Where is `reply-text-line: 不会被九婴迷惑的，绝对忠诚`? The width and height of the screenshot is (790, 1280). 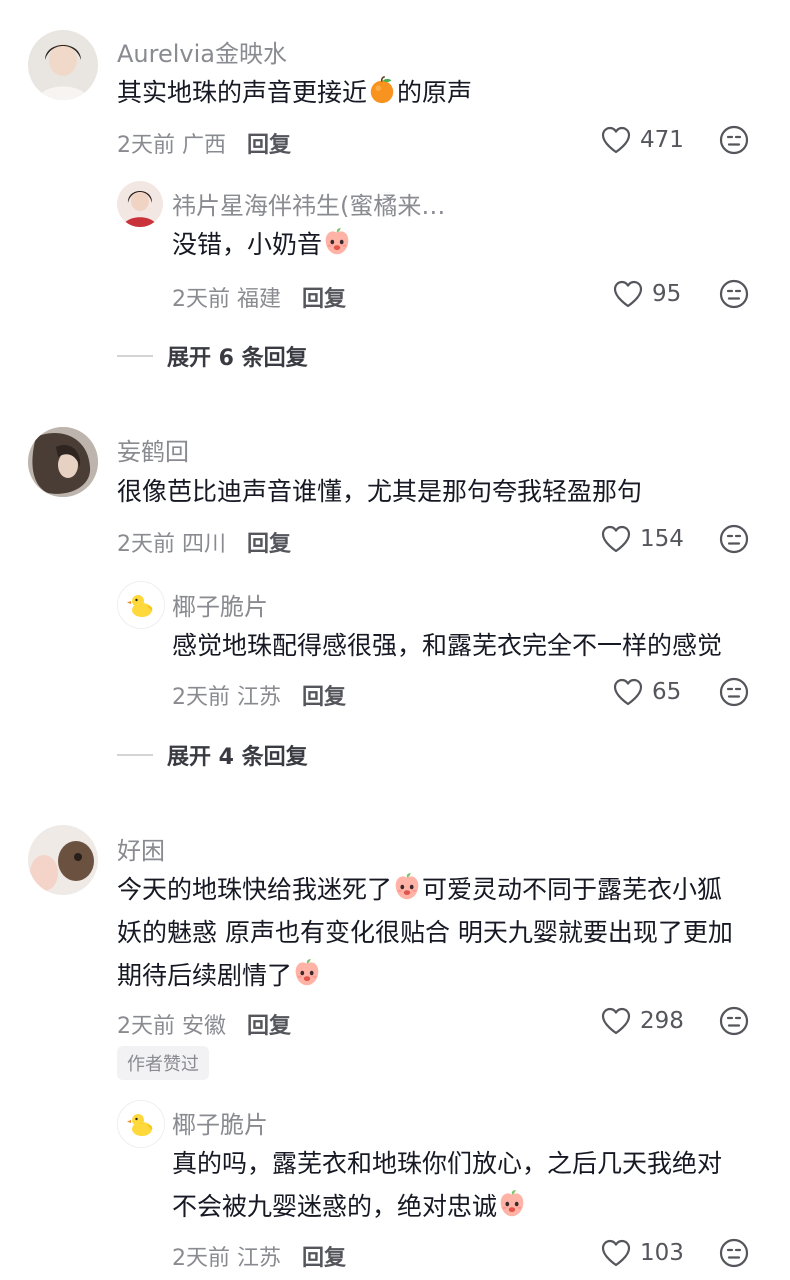 reply-text-line: 不会被九婴迷惑的，绝对忠诚 is located at coordinates (349, 1206).